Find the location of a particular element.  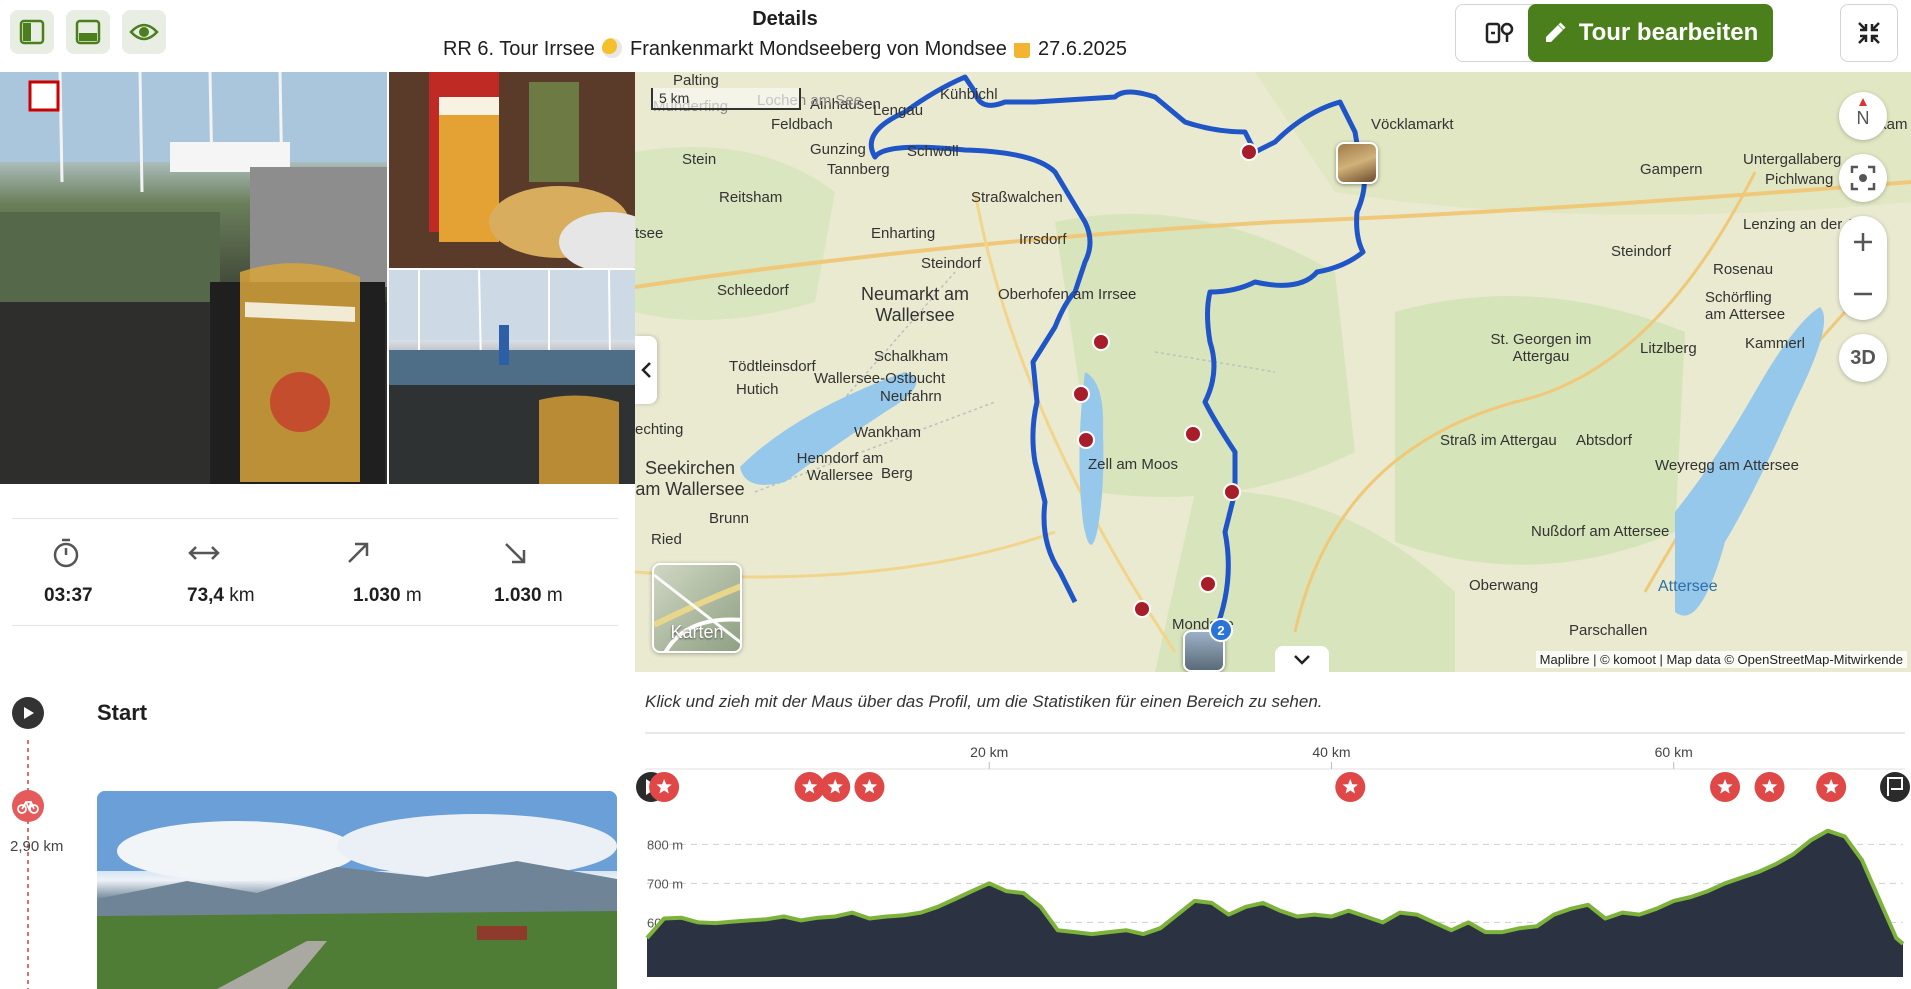

place-label: Nußdorf am Attersee is located at coordinates (1600, 531).